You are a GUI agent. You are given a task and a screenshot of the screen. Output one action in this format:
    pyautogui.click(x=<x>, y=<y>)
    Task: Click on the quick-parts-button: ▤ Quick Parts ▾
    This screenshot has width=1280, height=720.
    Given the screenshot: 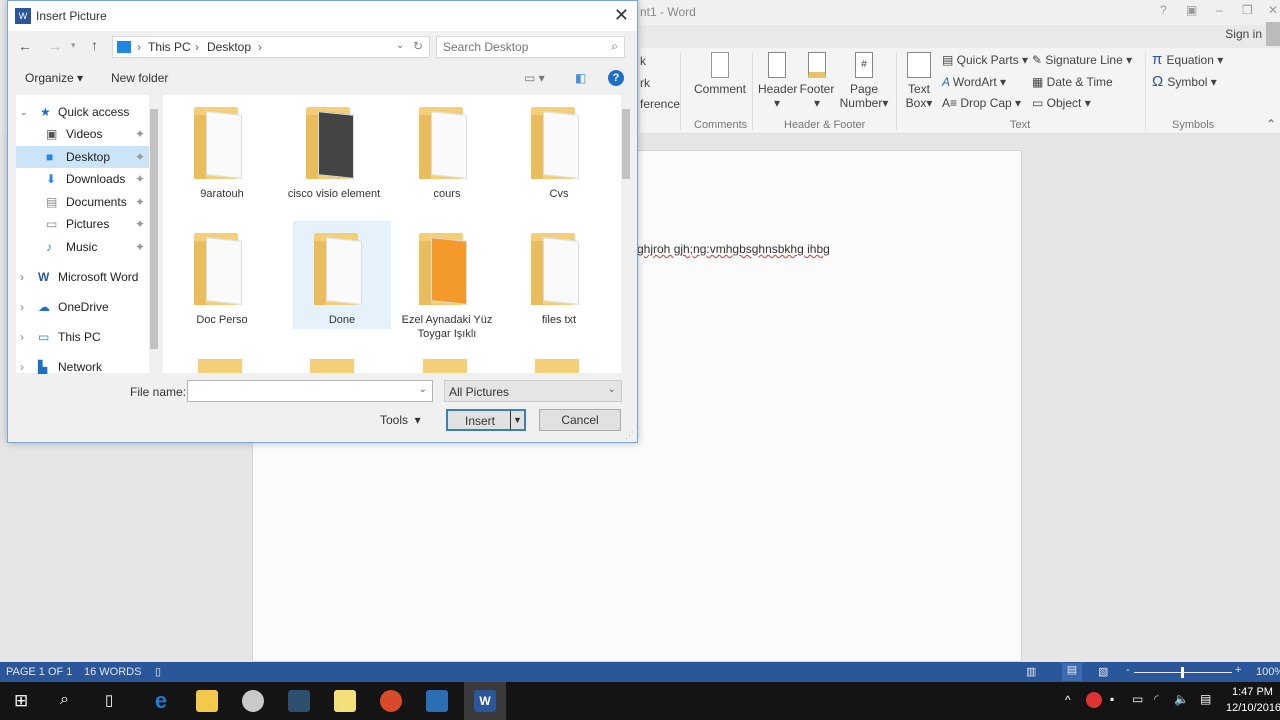 What is the action you would take?
    pyautogui.click(x=985, y=60)
    